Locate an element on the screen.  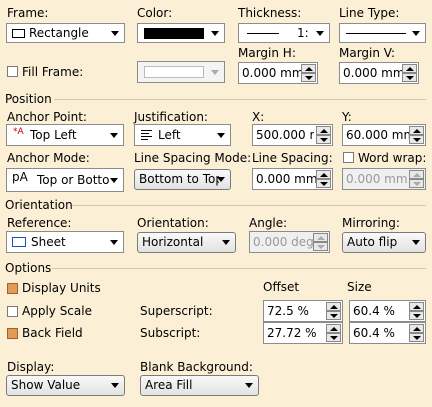
superscript-offset-spinner: 72.5 % is located at coordinates (303, 311).